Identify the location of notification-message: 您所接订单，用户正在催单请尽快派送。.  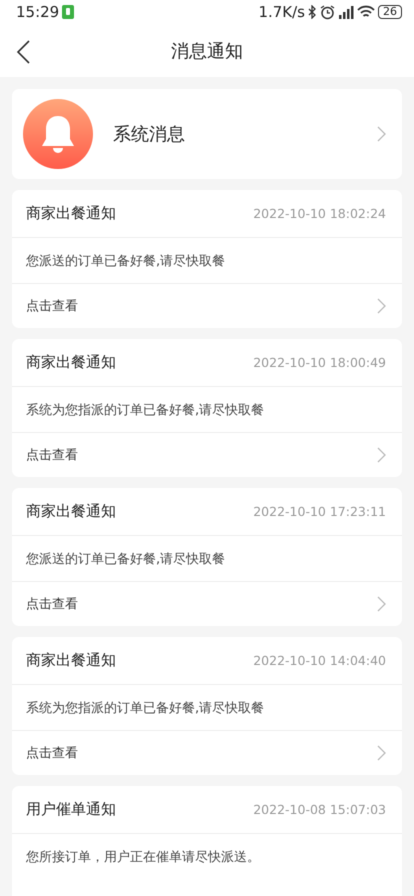
(143, 857).